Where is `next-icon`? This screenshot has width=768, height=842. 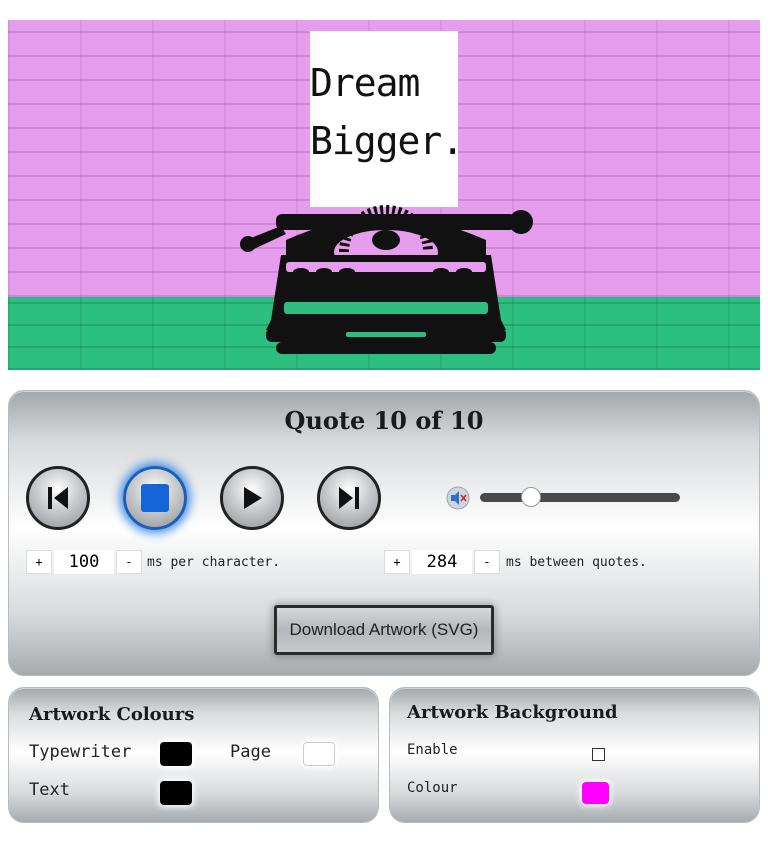 next-icon is located at coordinates (349, 498).